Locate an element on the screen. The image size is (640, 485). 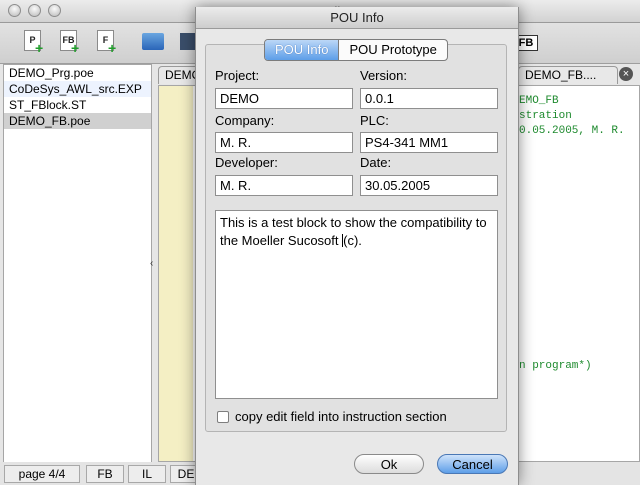
tab-pou-info: POU Info is located at coordinates (302, 50).